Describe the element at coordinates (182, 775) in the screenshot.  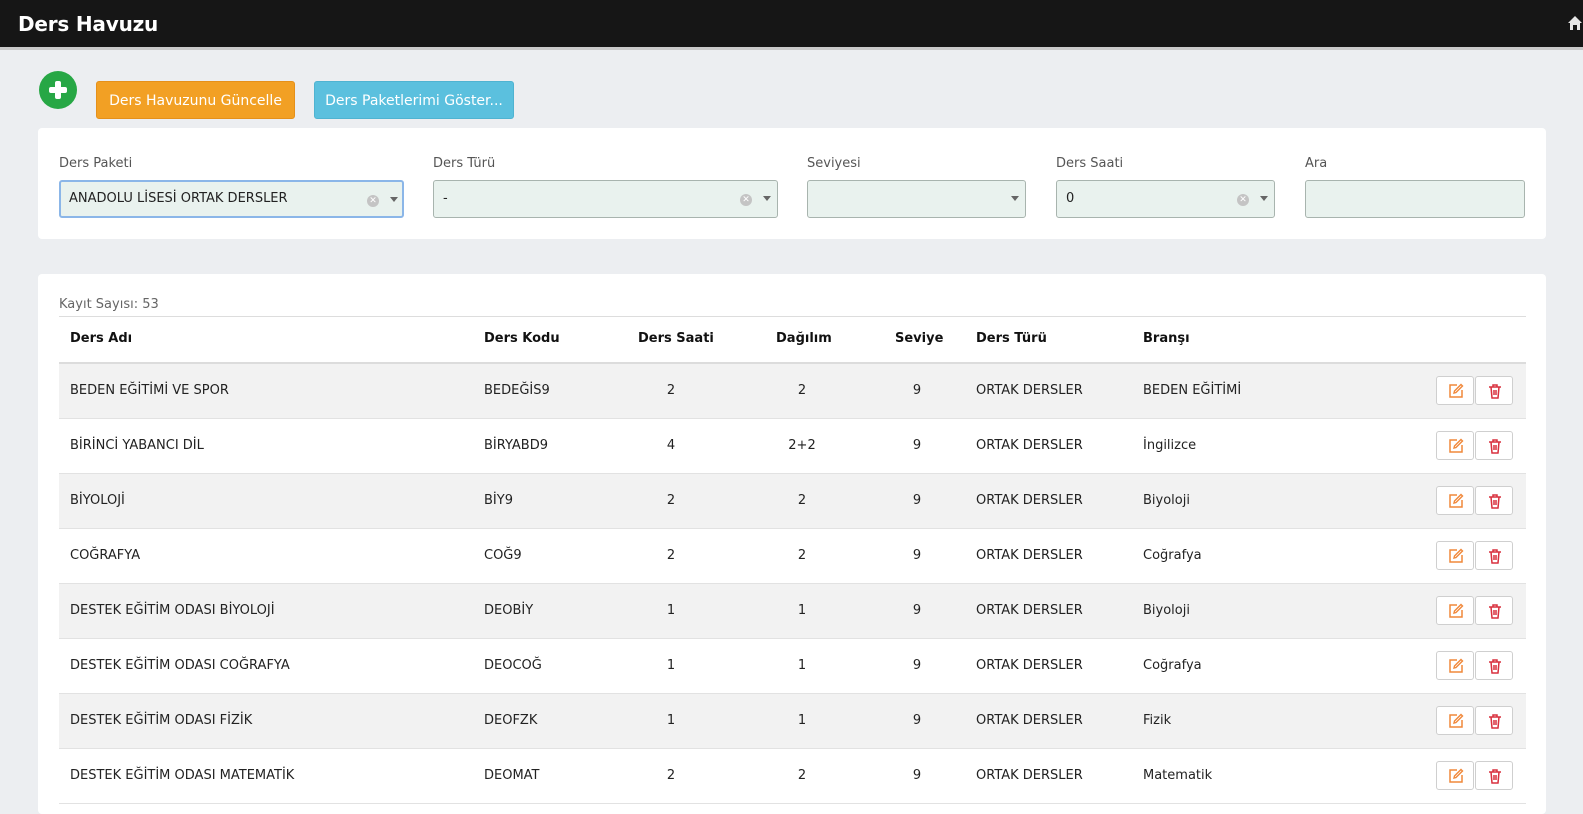
I see `cell-name: DESTEK EĞİTİM ODASI MATEMATİK` at that location.